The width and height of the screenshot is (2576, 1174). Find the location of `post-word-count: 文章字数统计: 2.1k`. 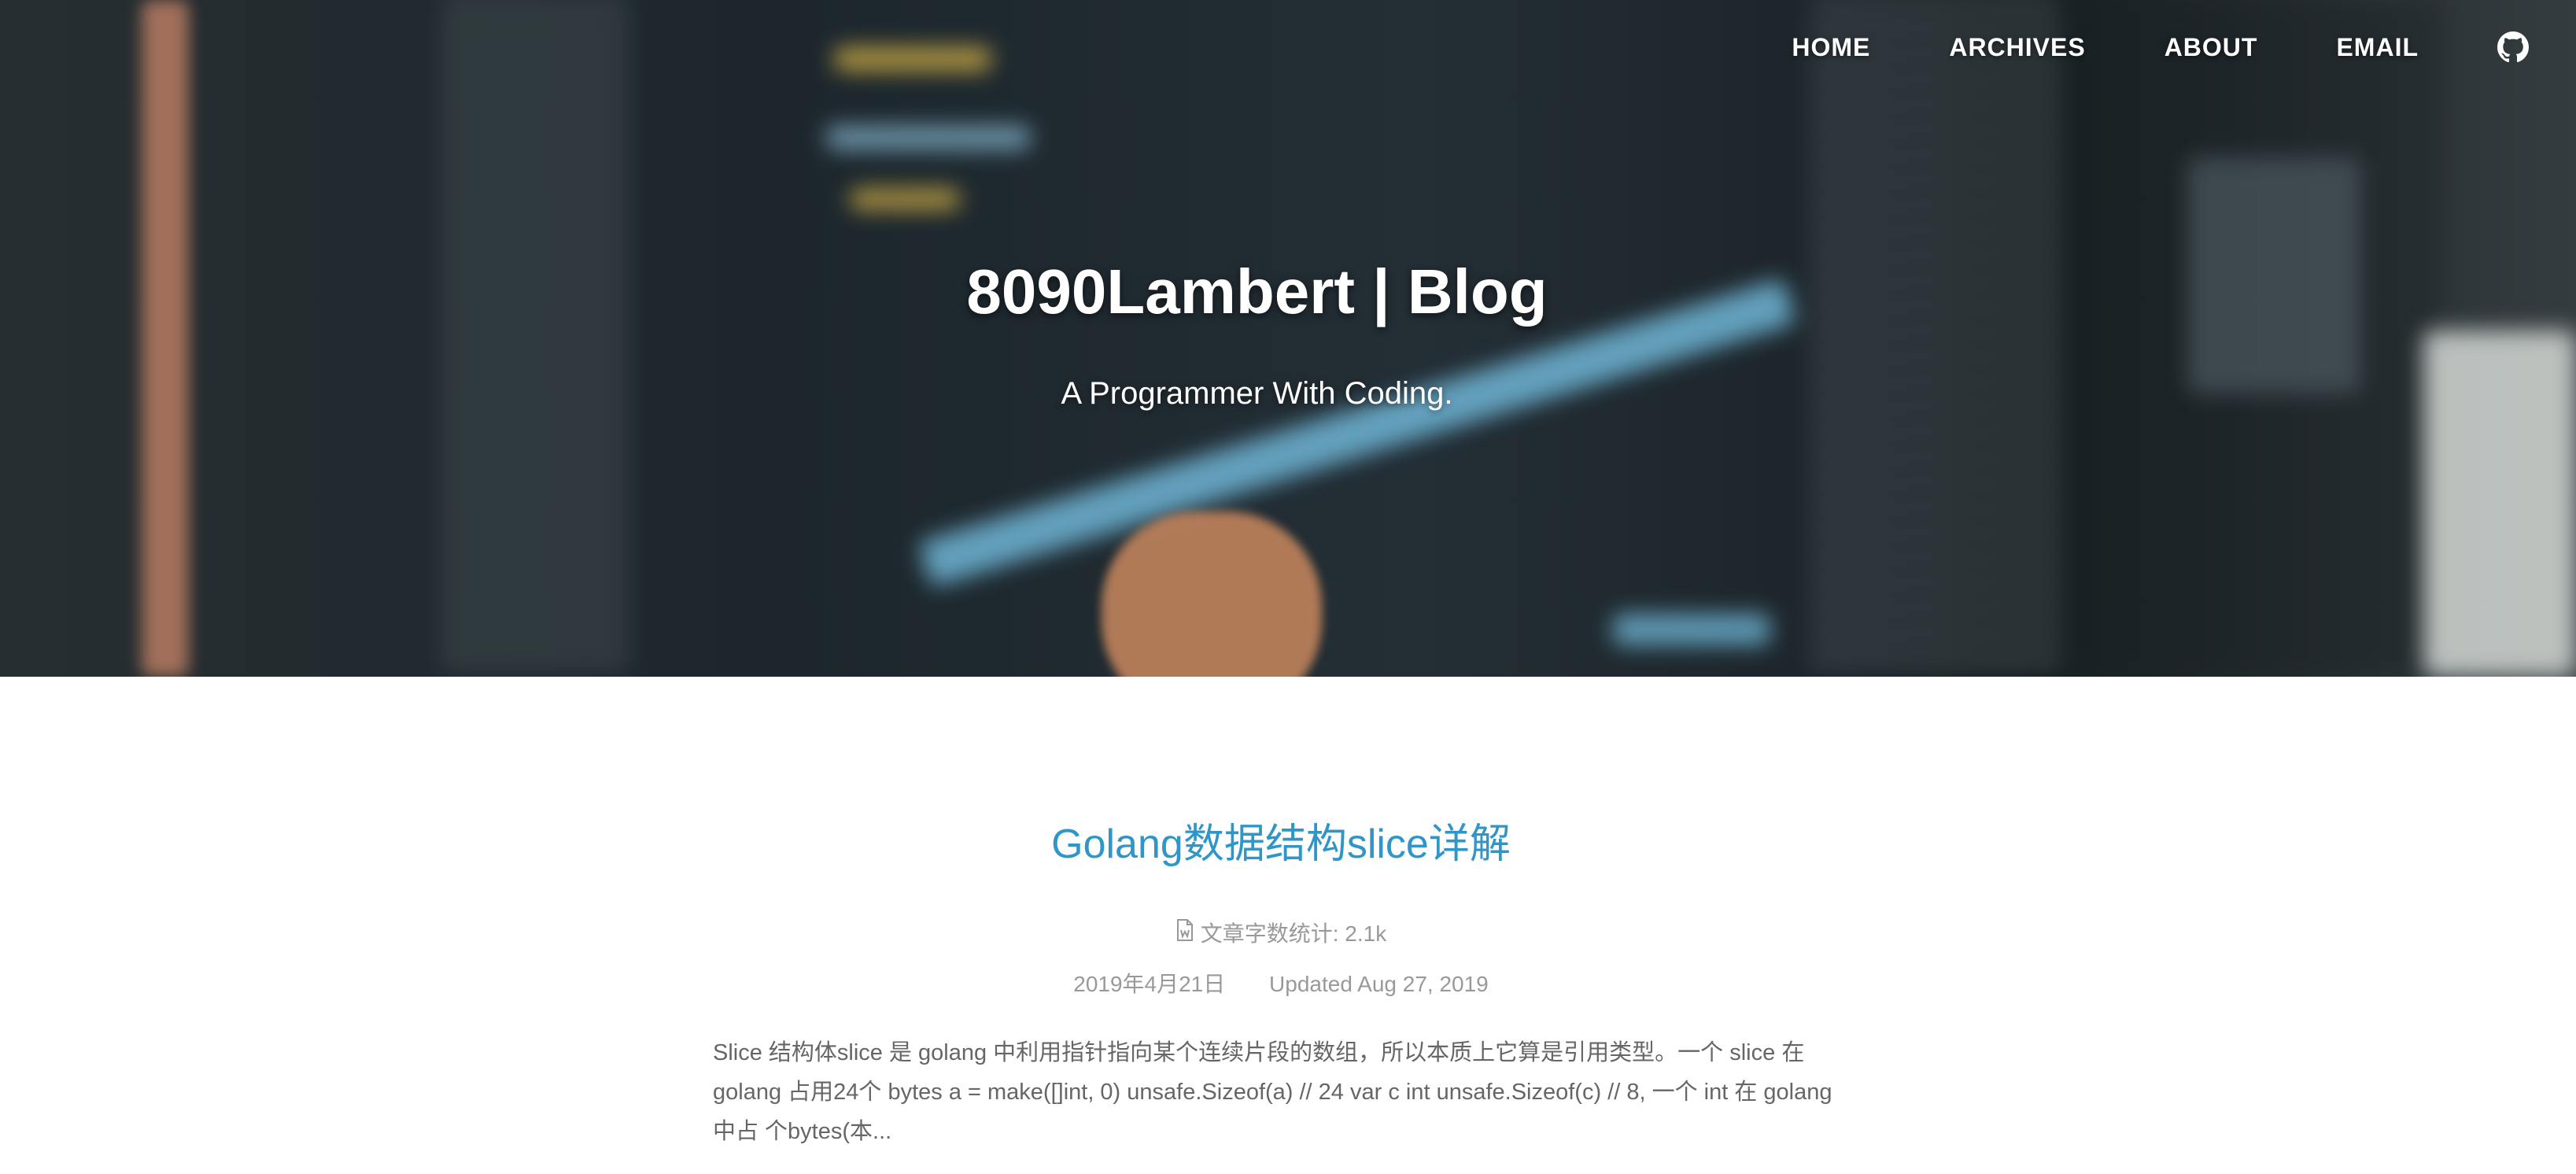

post-word-count: 文章字数统计: 2.1k is located at coordinates (1281, 933).